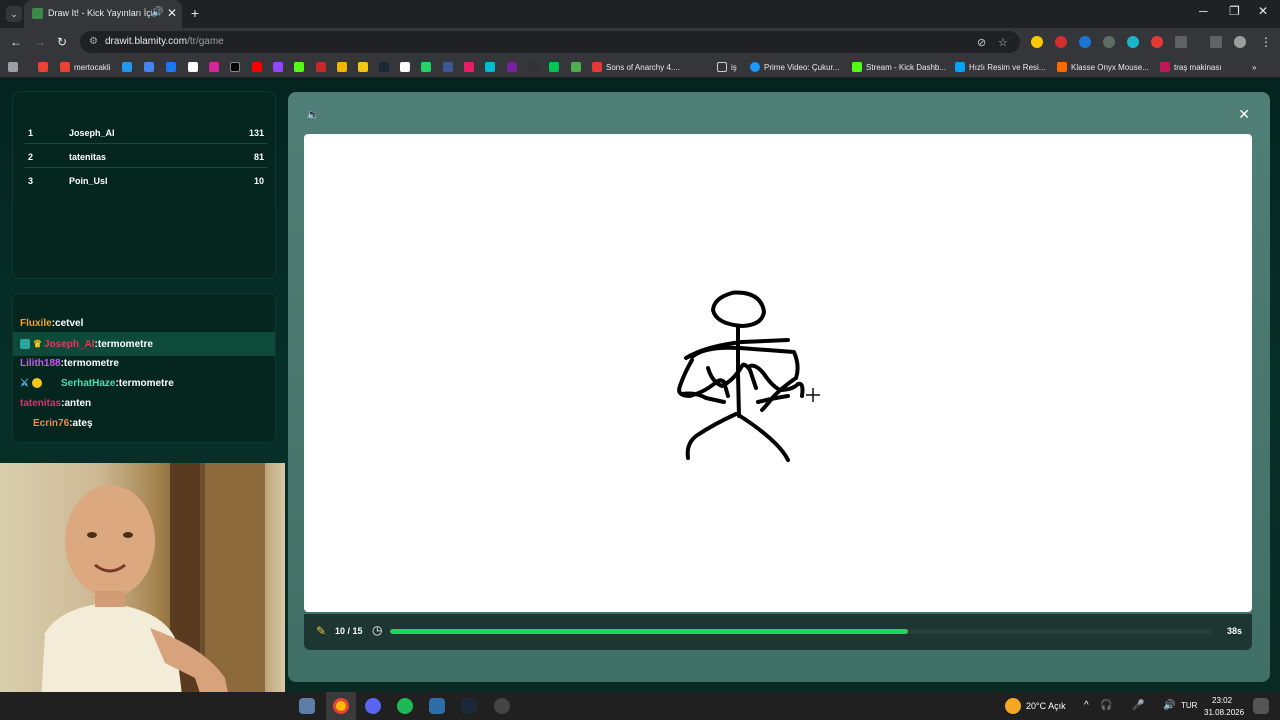 This screenshot has width=1280, height=720. What do you see at coordinates (1003, 42) in the screenshot?
I see `bookmark-star-icon: ☆` at bounding box center [1003, 42].